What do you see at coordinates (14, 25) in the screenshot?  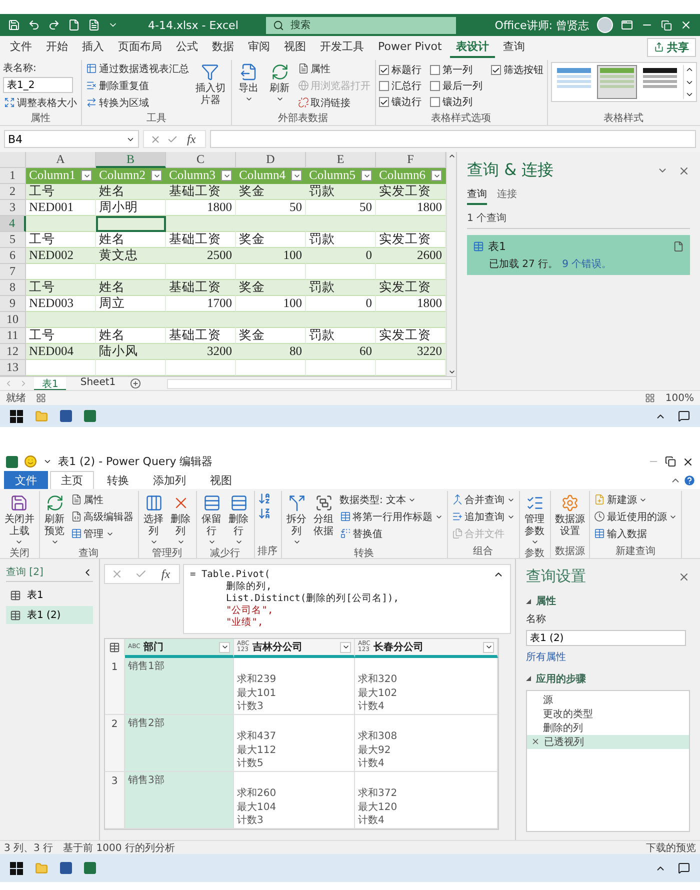 I see `save-icon` at bounding box center [14, 25].